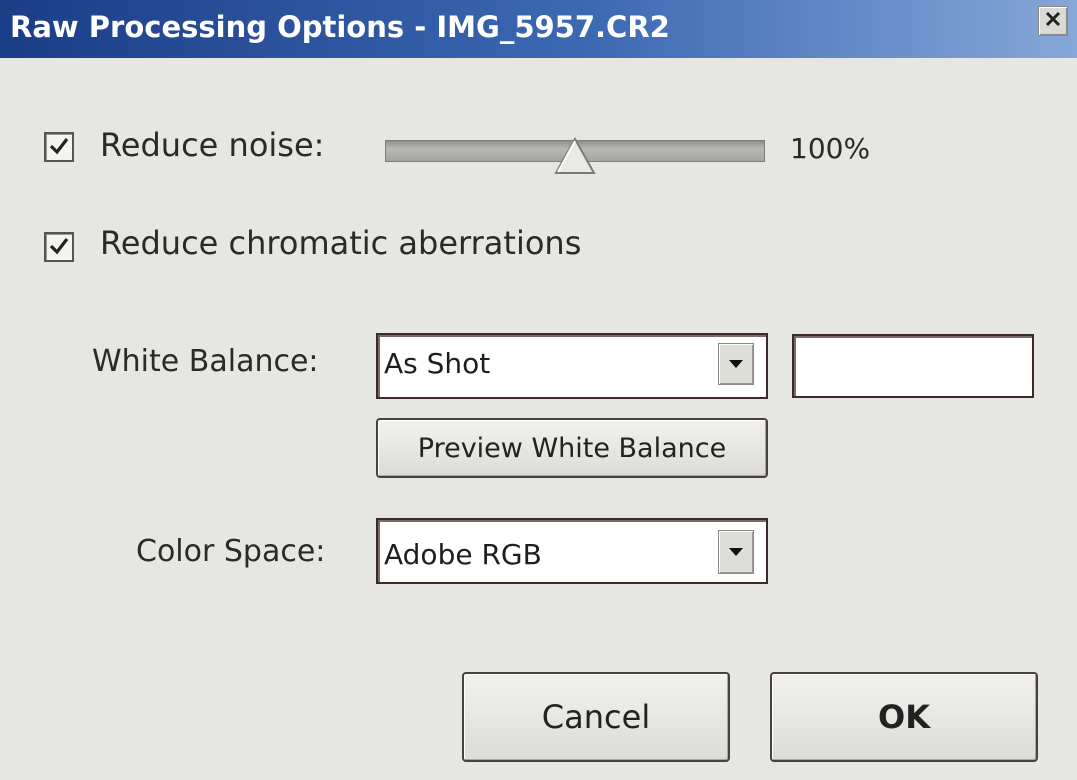 The image size is (1077, 780). I want to click on cancel-button: Cancel, so click(596, 717).